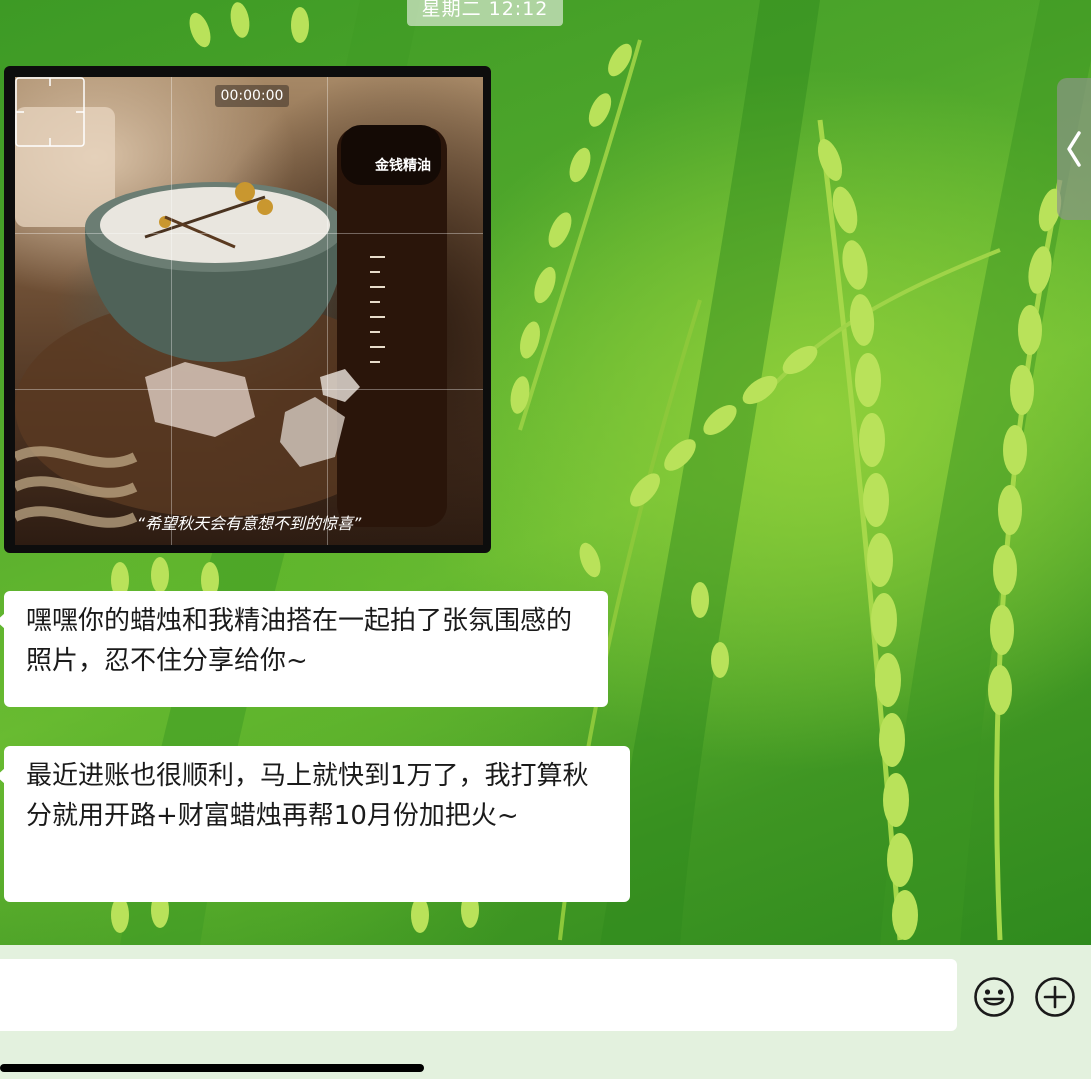  Describe the element at coordinates (252, 96) in the screenshot. I see `video-duration: 00:00:00` at that location.